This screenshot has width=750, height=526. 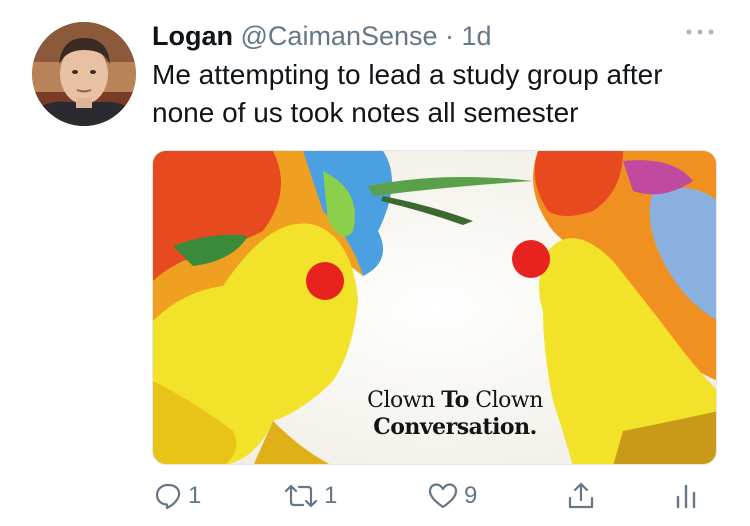 What do you see at coordinates (331, 495) in the screenshot?
I see `retweet-count: 1` at bounding box center [331, 495].